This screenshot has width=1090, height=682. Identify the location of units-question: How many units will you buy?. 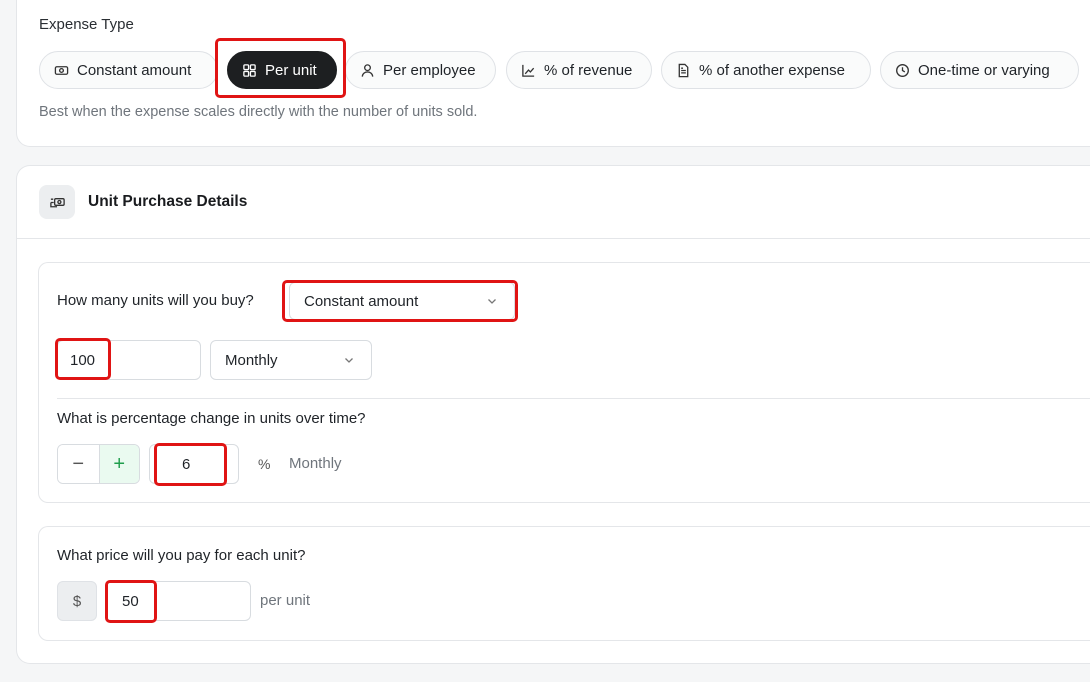
(155, 300).